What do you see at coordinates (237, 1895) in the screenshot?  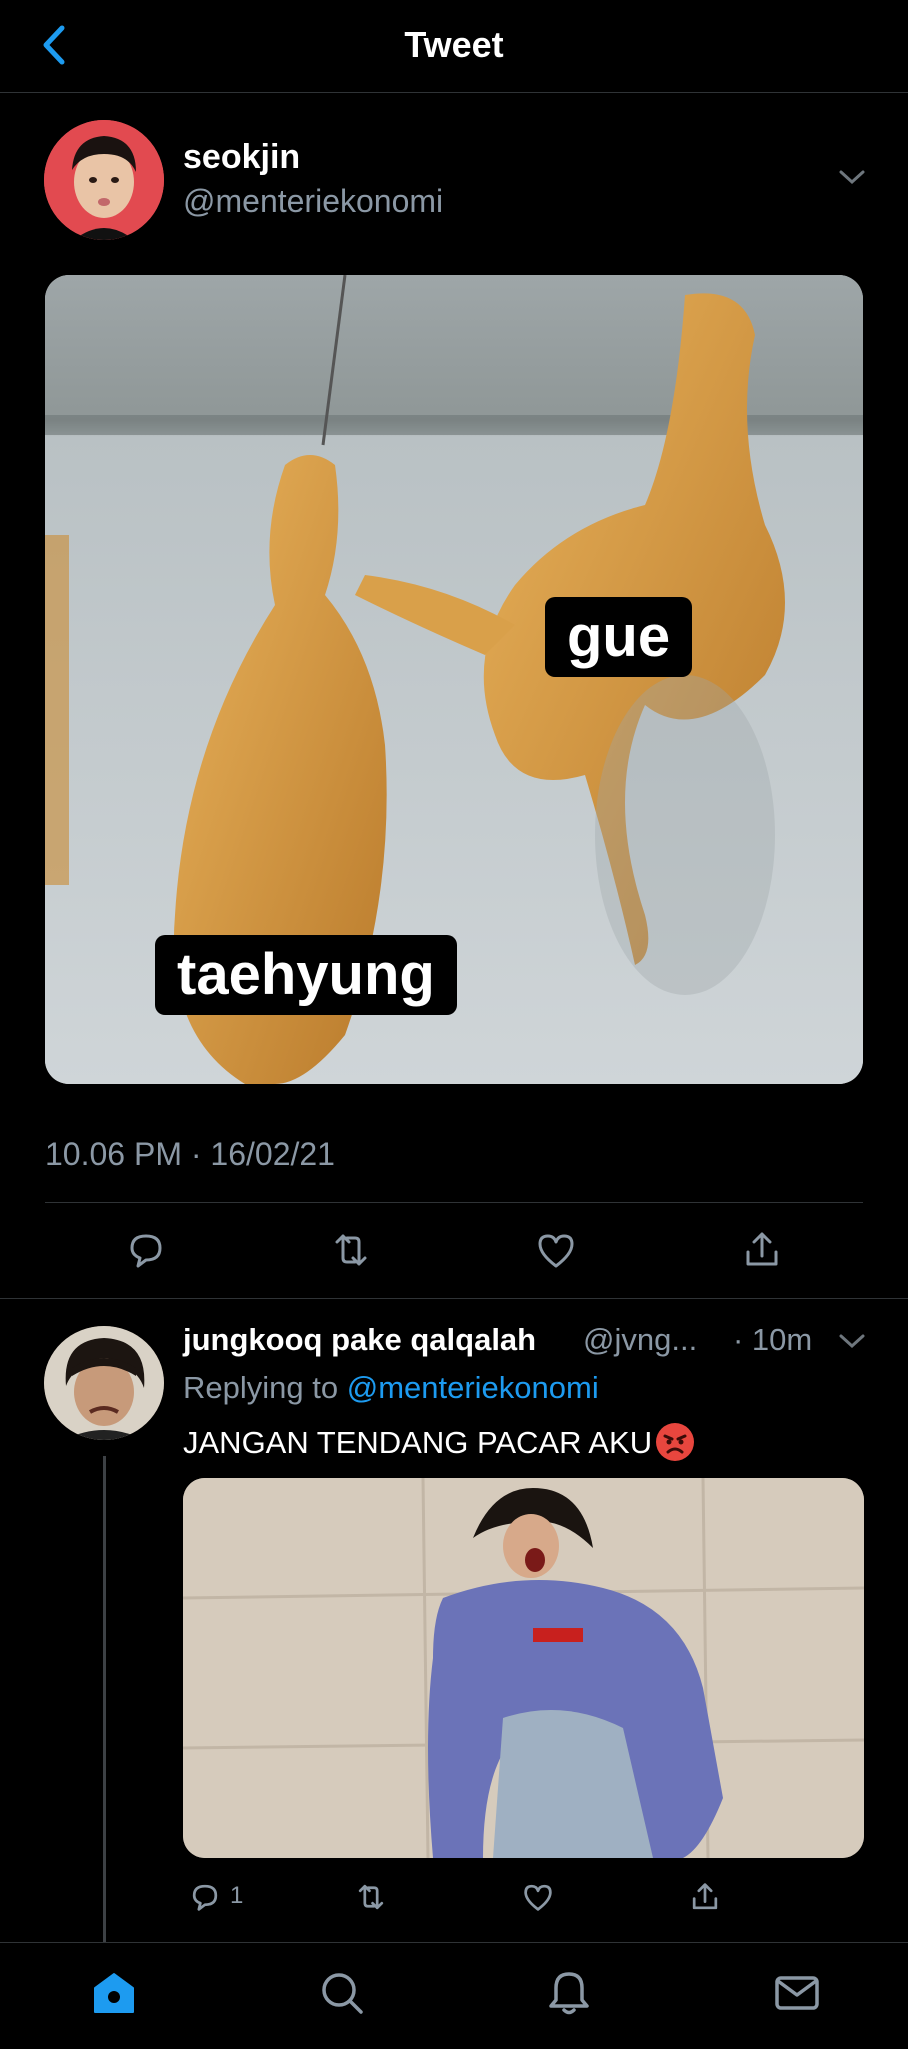 I see `reply-count: 1` at bounding box center [237, 1895].